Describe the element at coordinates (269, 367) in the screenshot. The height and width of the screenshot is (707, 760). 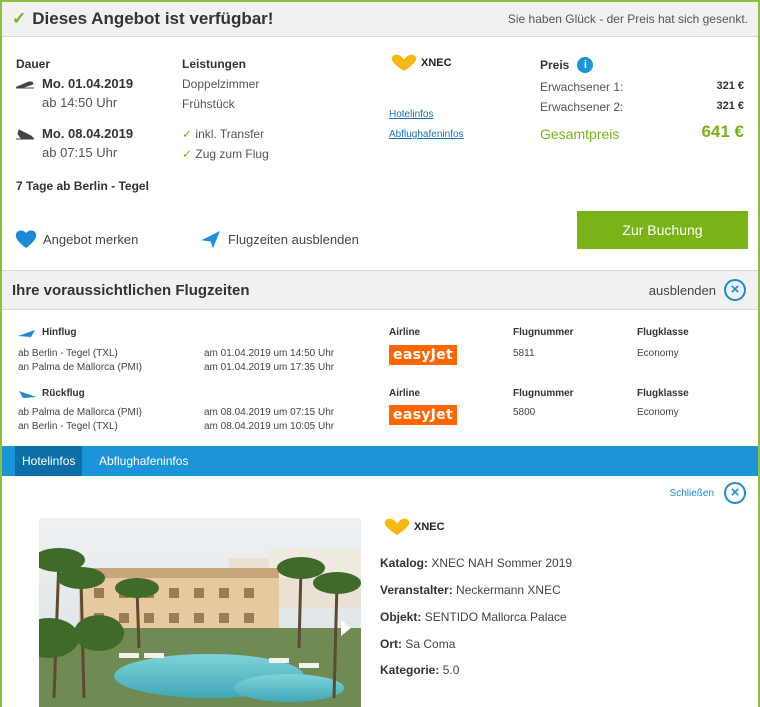
I see `outbound-arr: am 01.04.2019 um 17:35 Uhr` at that location.